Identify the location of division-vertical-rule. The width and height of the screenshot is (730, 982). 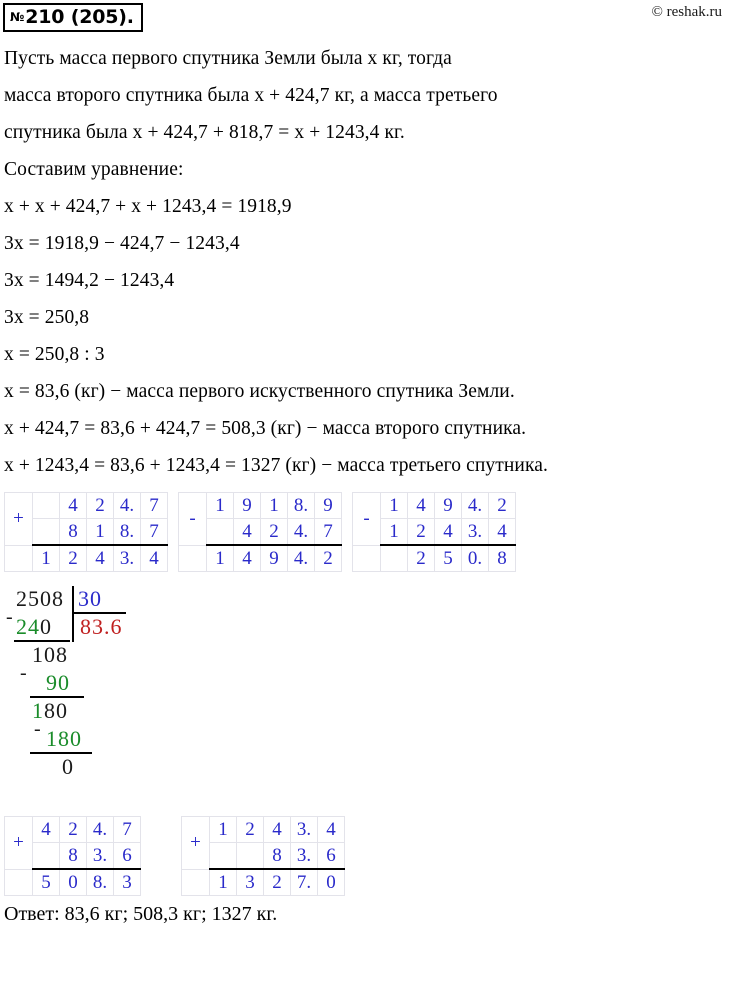
(73, 614).